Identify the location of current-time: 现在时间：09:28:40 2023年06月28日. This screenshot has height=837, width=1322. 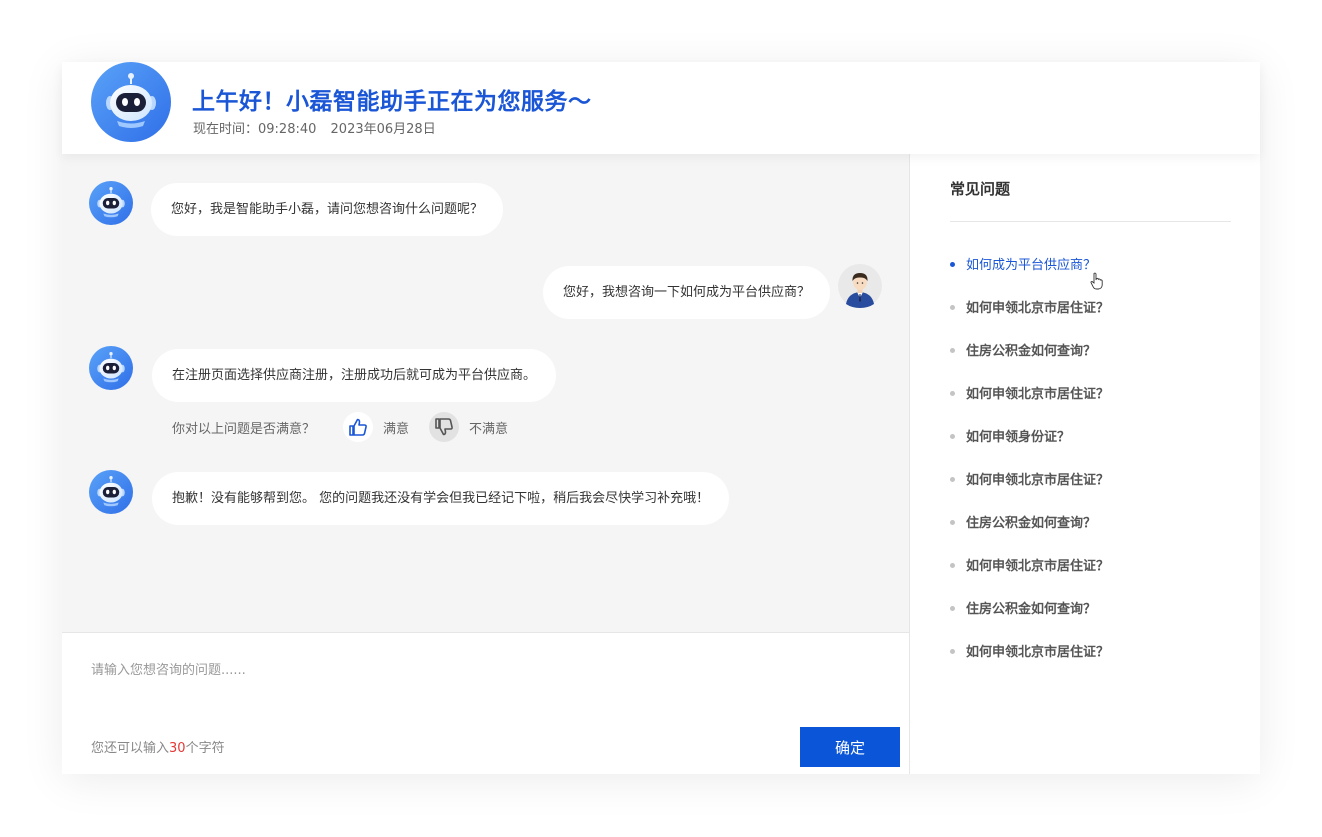
(319, 127).